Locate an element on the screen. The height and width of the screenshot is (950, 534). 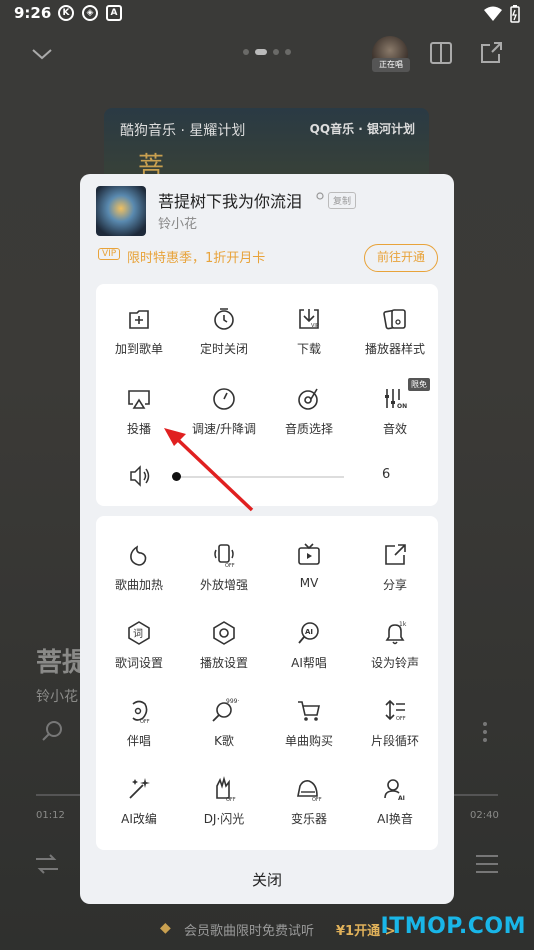
cart-icon is located at coordinates (309, 711).